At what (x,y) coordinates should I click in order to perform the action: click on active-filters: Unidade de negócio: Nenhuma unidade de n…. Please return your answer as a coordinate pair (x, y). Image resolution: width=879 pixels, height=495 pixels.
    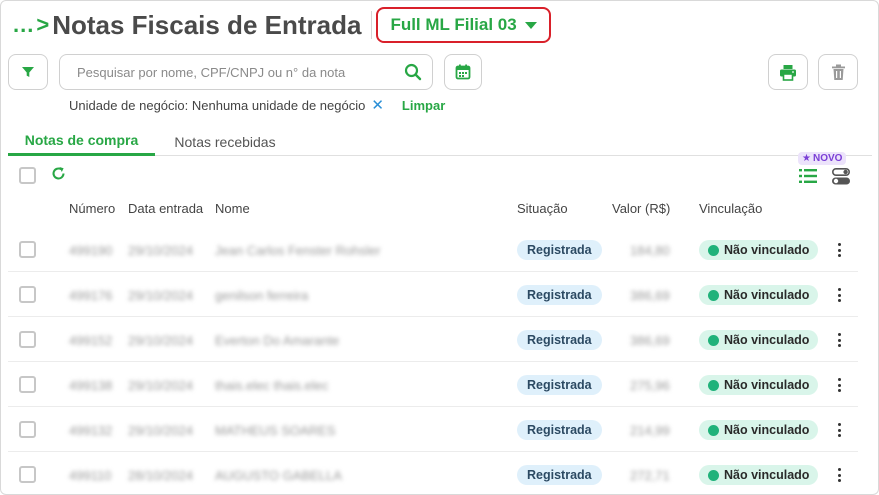
    Looking at the image, I should click on (257, 105).